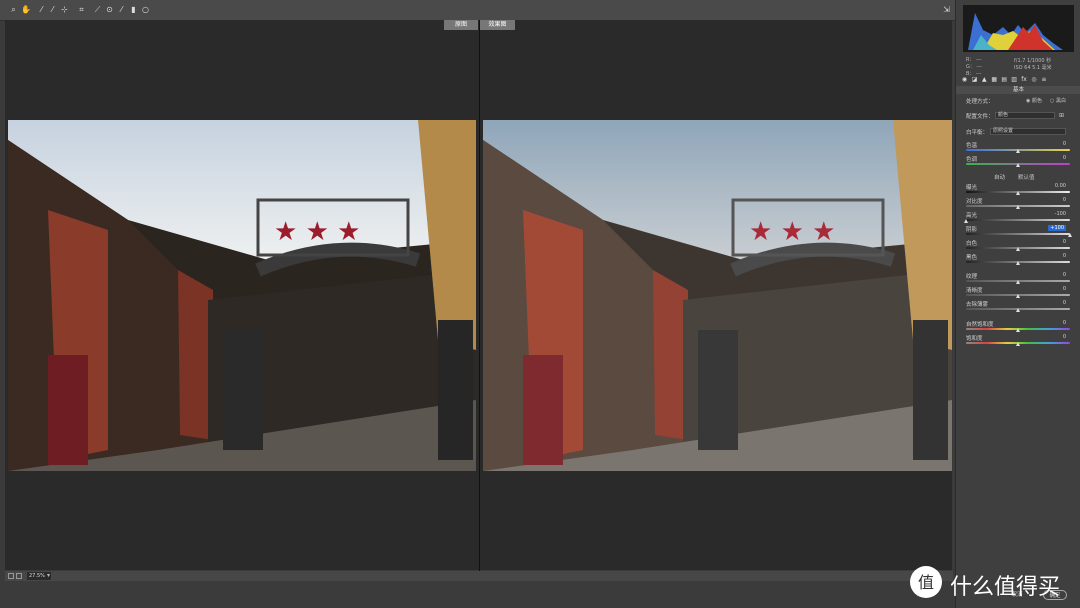 The height and width of the screenshot is (608, 1080). What do you see at coordinates (946, 9) in the screenshot?
I see `fullscreen-icon: ⇲` at bounding box center [946, 9].